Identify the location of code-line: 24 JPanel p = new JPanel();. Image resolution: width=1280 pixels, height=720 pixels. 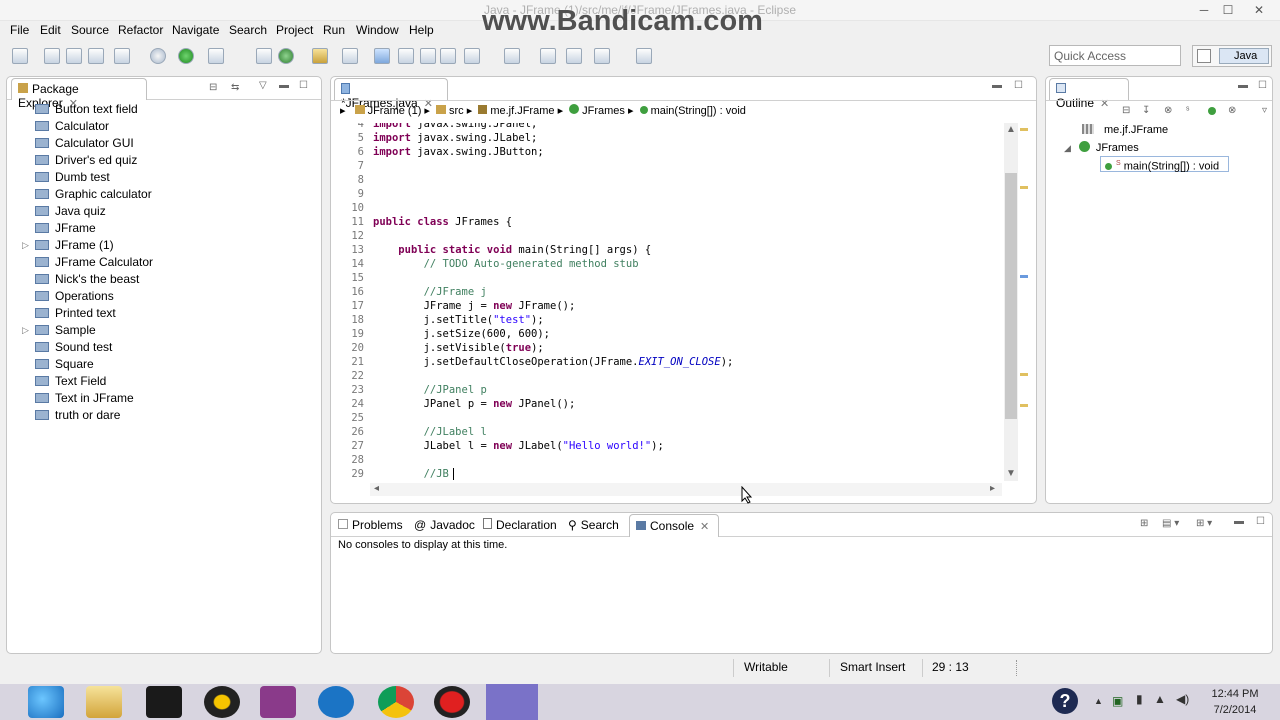
(668, 404).